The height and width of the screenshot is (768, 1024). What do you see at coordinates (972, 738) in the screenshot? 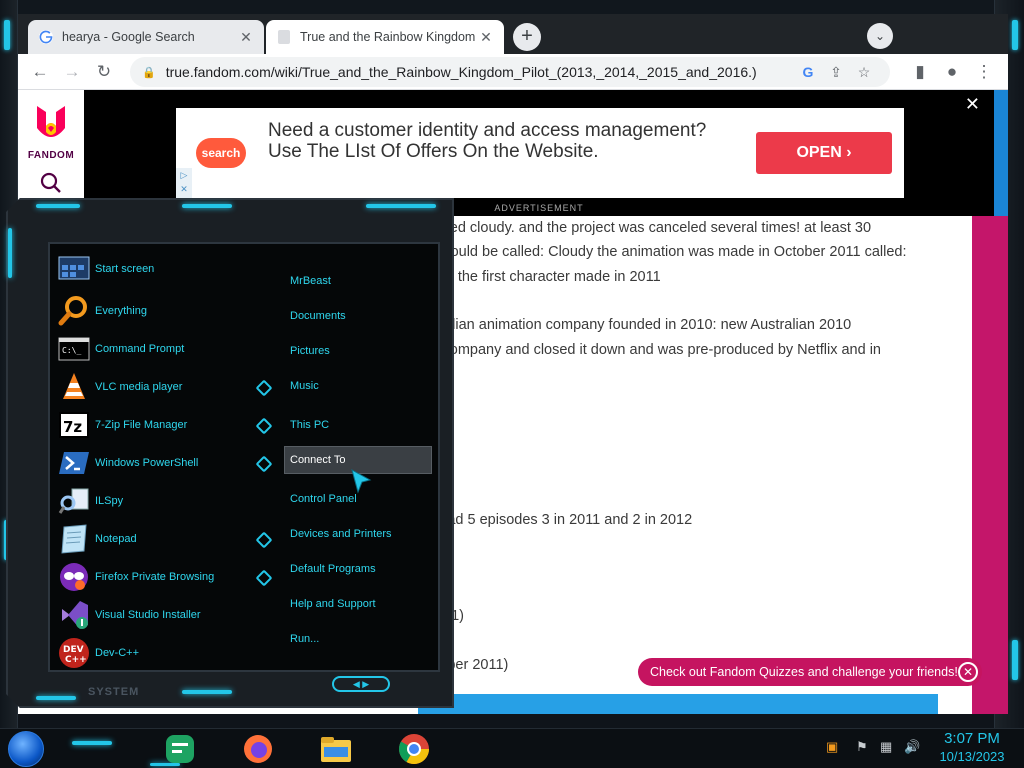
I see `clock-time: 3:07 PM` at bounding box center [972, 738].